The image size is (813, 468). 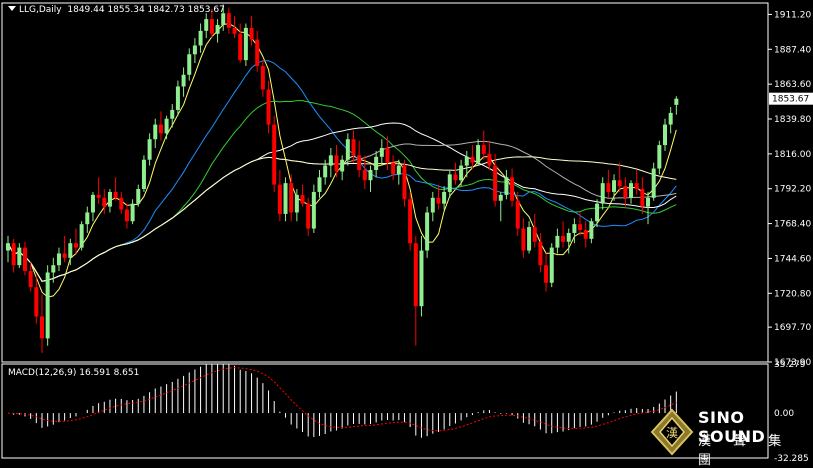 I want to click on ohlc-values: 1849.44 1855.34 1842.73 1853.67, so click(x=146, y=10).